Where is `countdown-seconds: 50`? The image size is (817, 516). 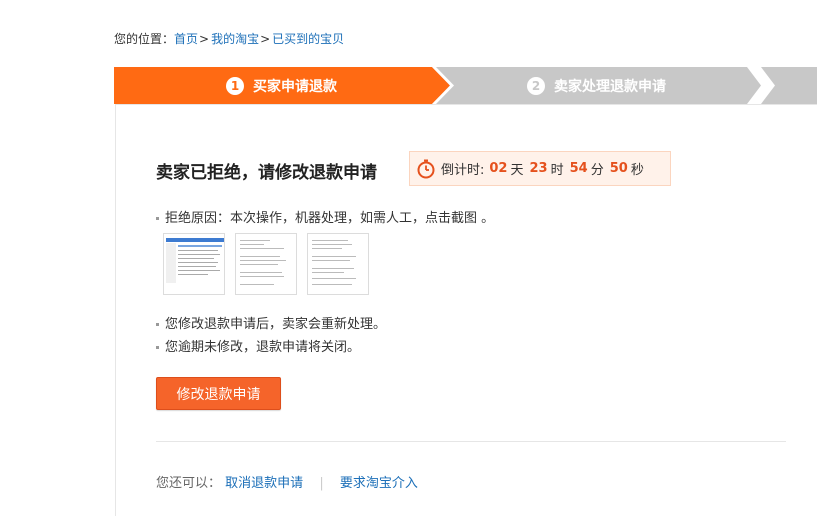 countdown-seconds: 50 is located at coordinates (618, 168).